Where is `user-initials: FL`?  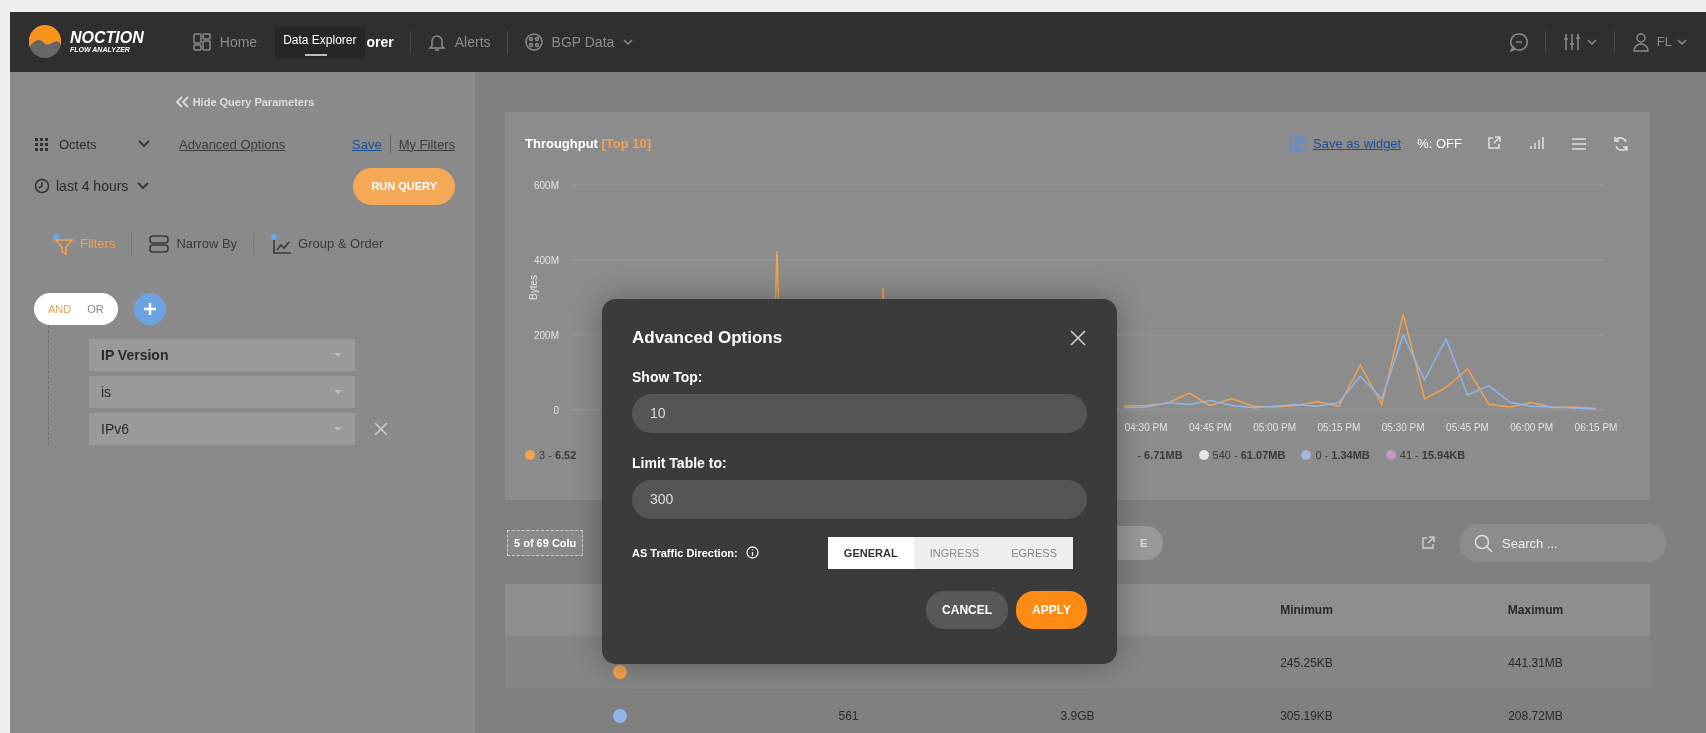 user-initials: FL is located at coordinates (1664, 42).